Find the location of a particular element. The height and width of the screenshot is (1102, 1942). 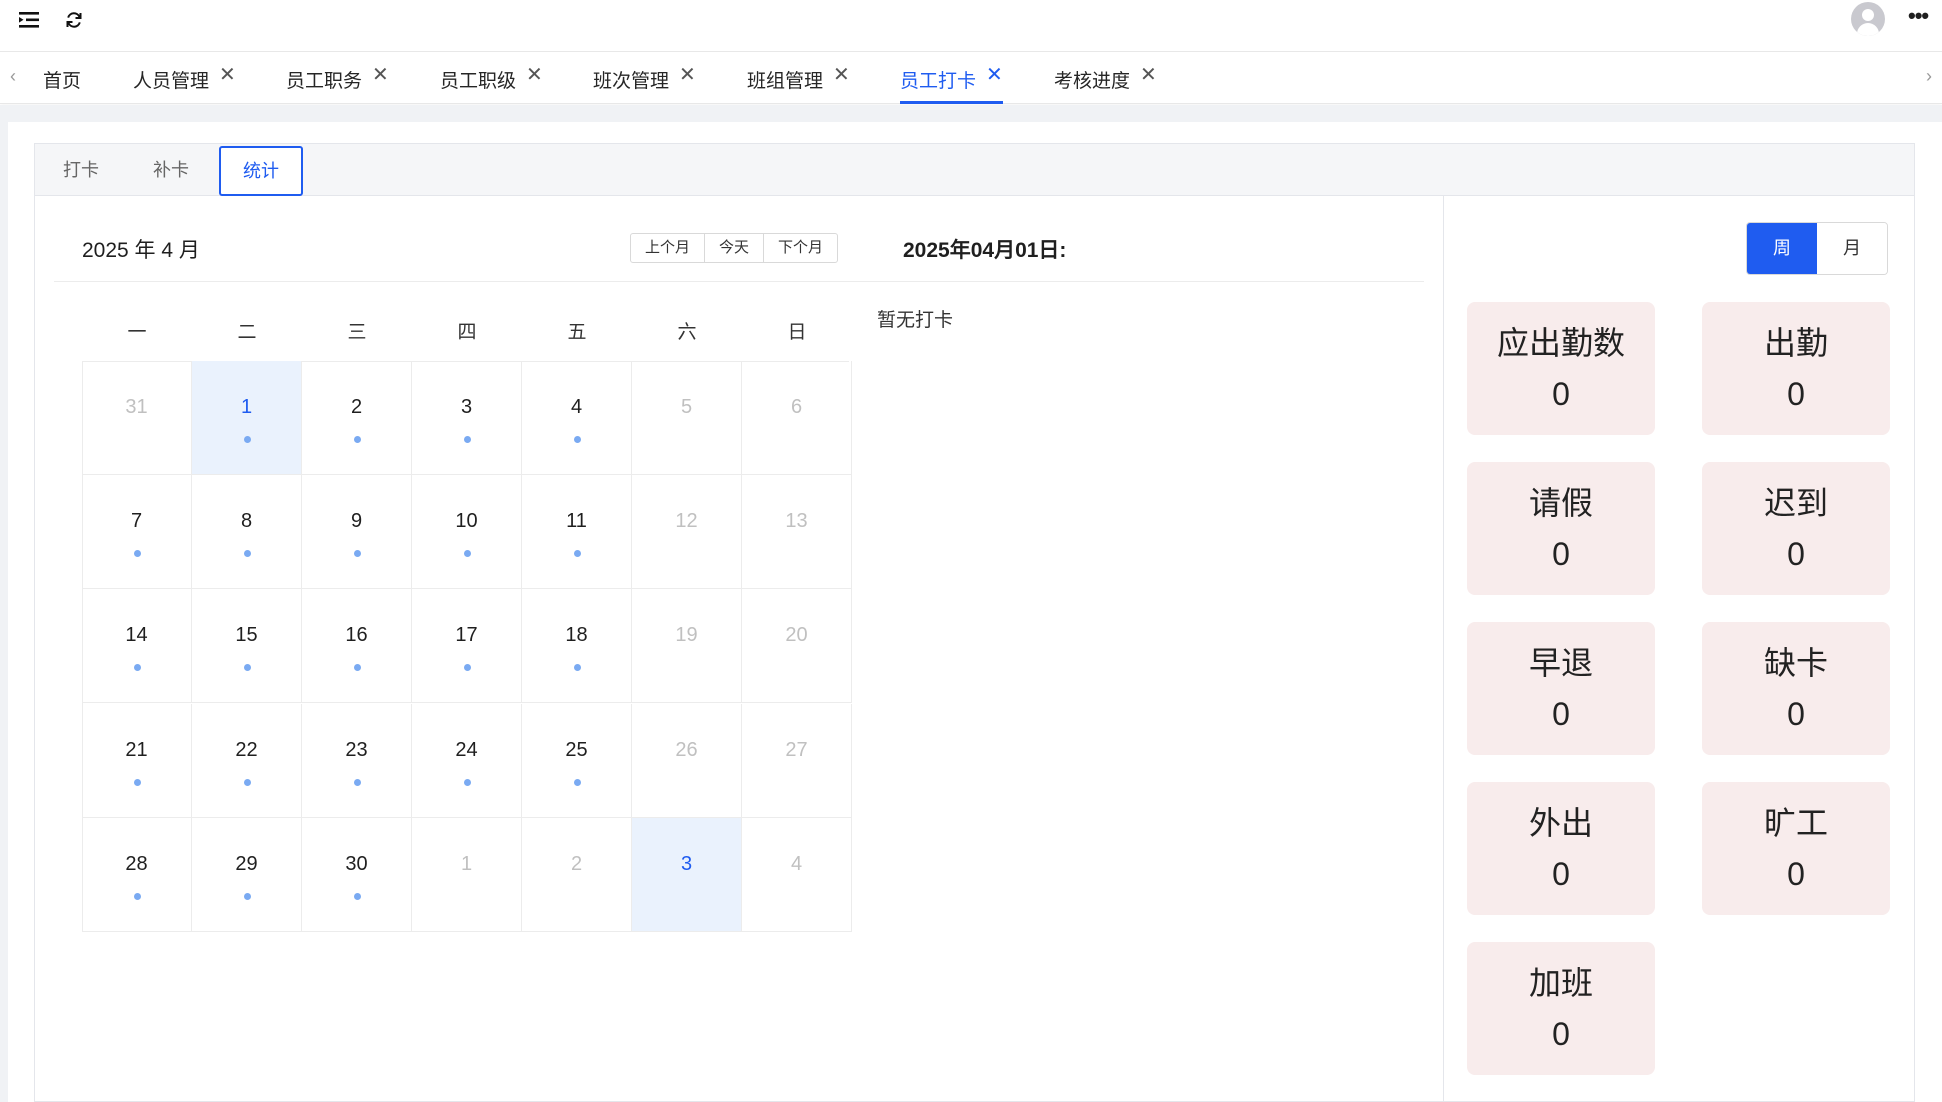

empty-record-text: 暂无打卡 is located at coordinates (915, 320).